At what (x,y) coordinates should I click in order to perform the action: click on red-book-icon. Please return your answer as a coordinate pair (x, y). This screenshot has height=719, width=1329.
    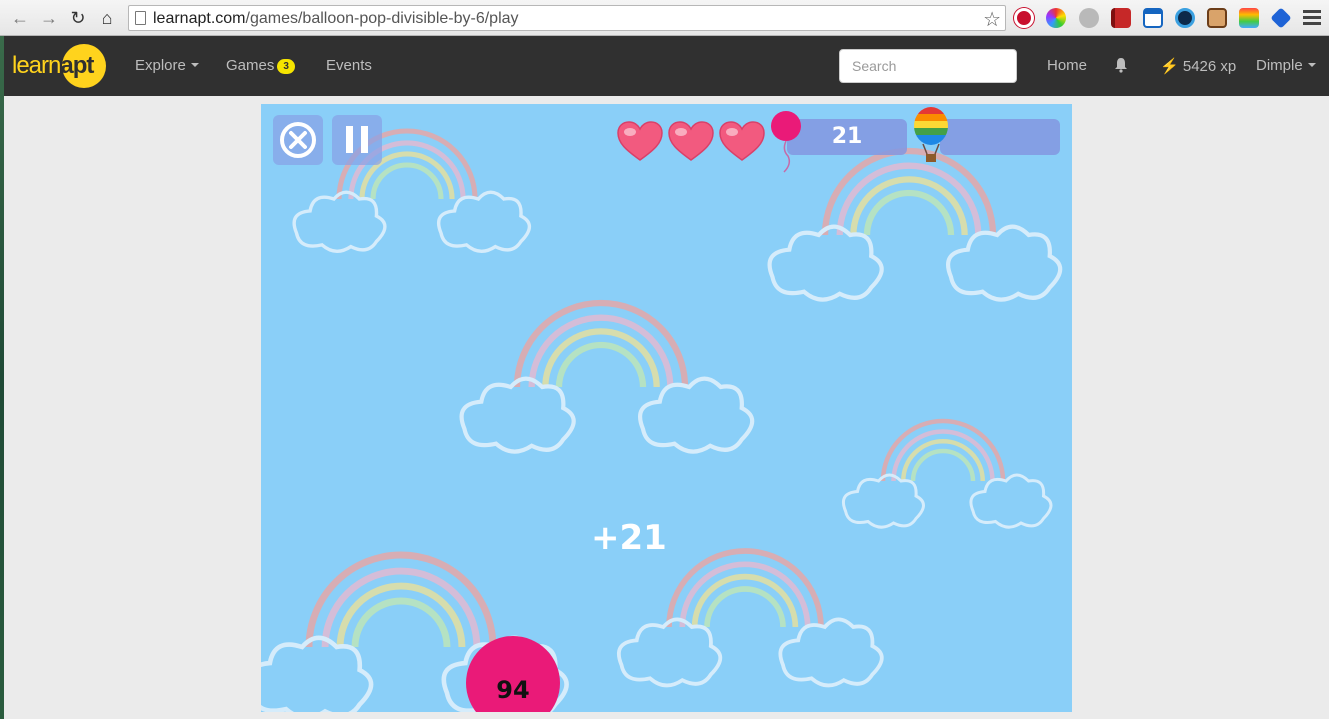
    Looking at the image, I should click on (1121, 18).